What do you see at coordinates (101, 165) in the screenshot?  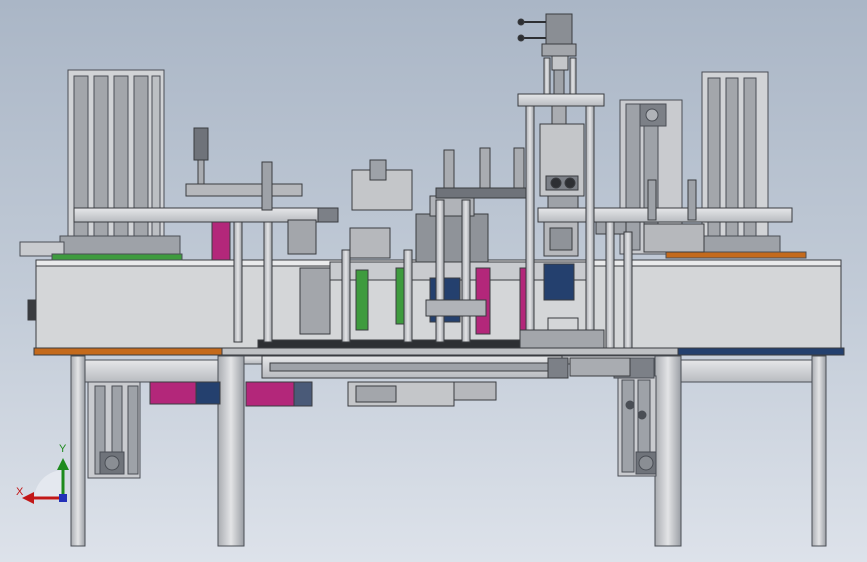 I see `left-magazine` at bounding box center [101, 165].